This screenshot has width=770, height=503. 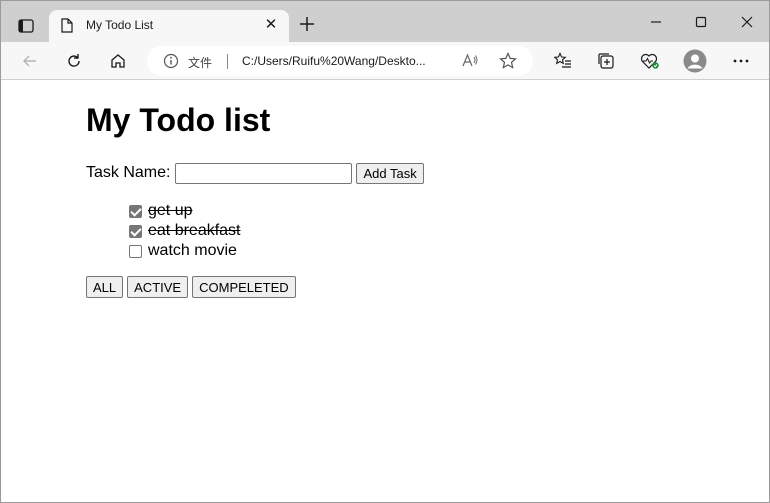 I want to click on close-icon, so click(x=747, y=22).